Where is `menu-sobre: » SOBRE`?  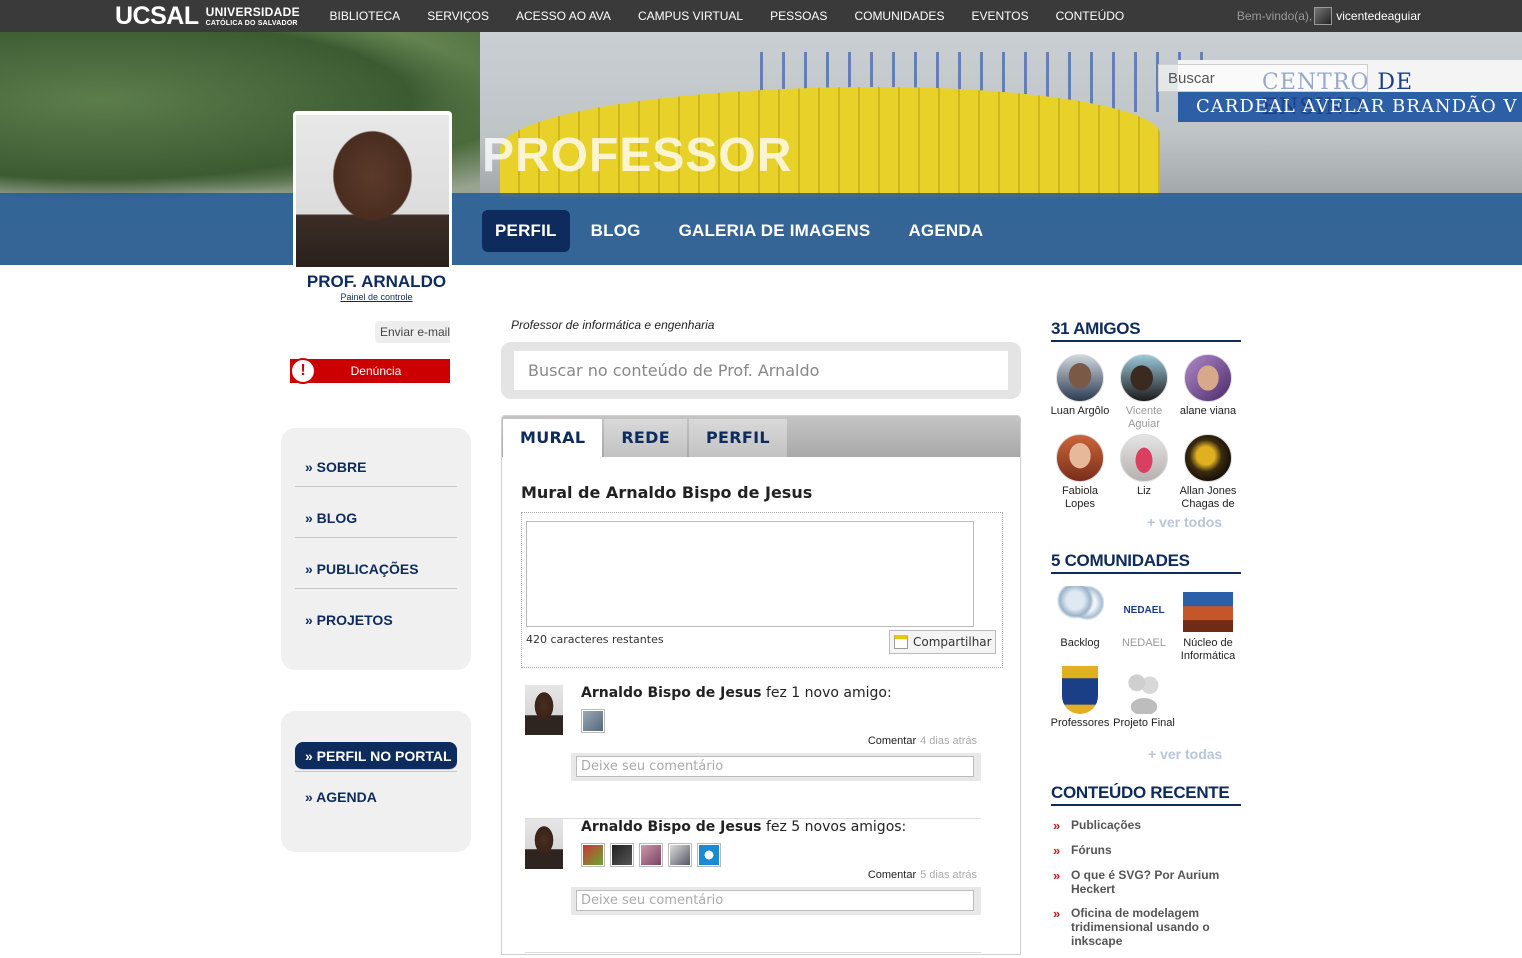
menu-sobre: » SOBRE is located at coordinates (376, 467).